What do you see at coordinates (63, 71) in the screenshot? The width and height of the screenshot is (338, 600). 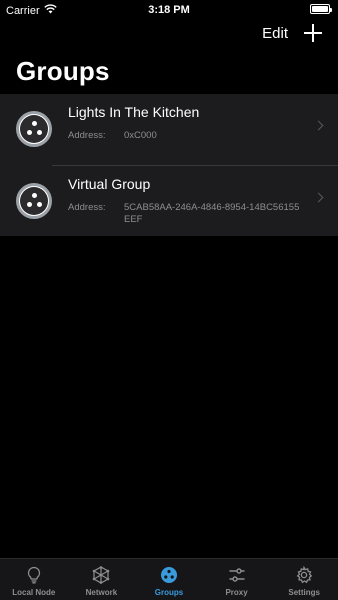 I see `page-title: Groups` at bounding box center [63, 71].